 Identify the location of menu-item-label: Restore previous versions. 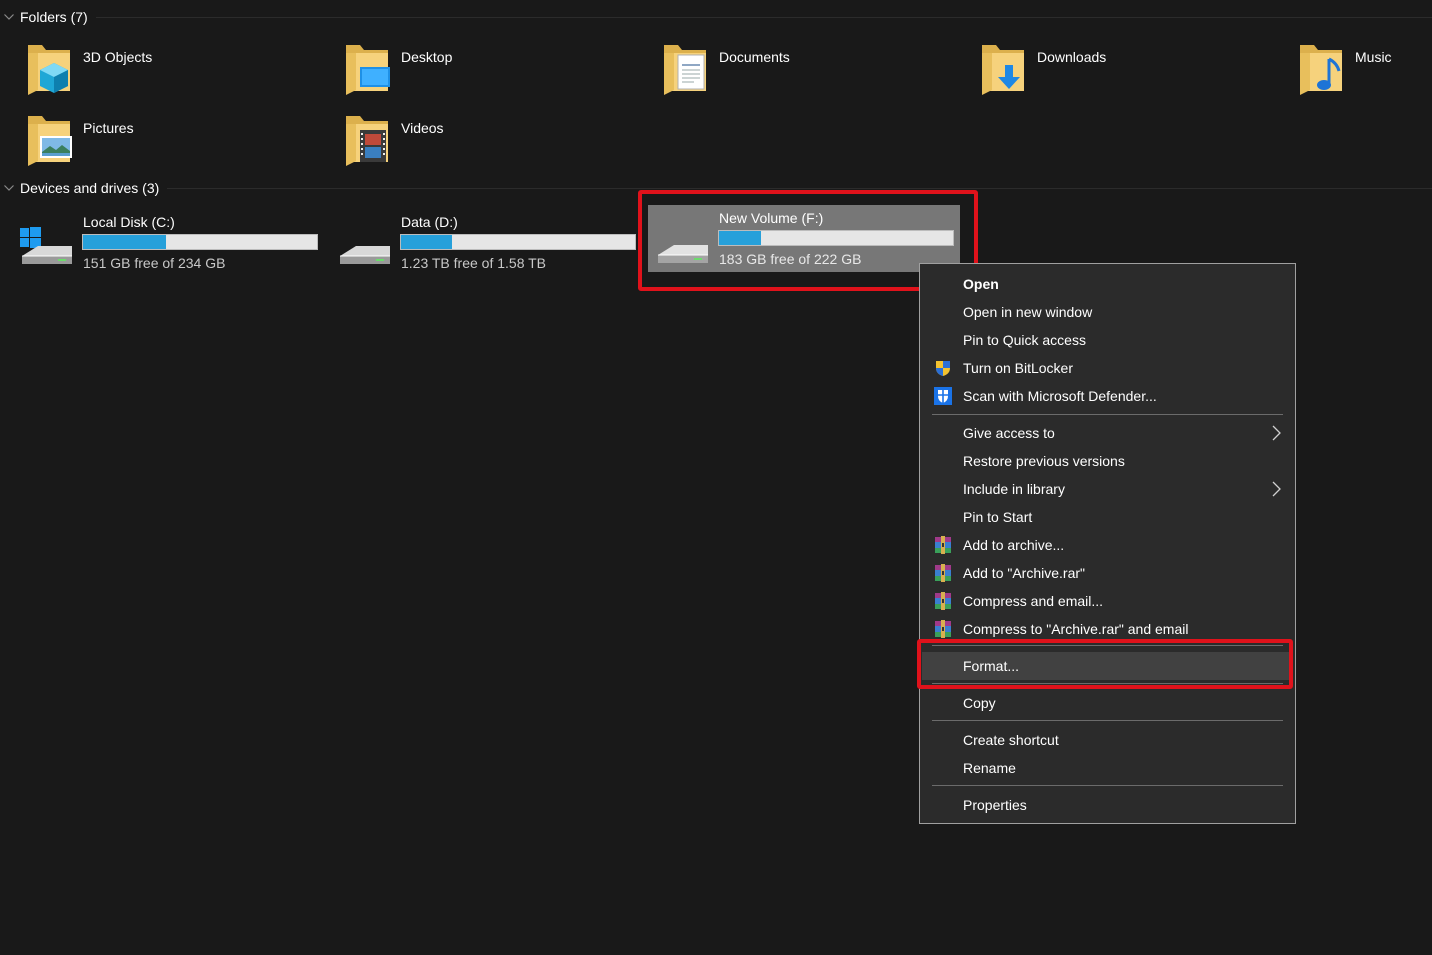
(1044, 461).